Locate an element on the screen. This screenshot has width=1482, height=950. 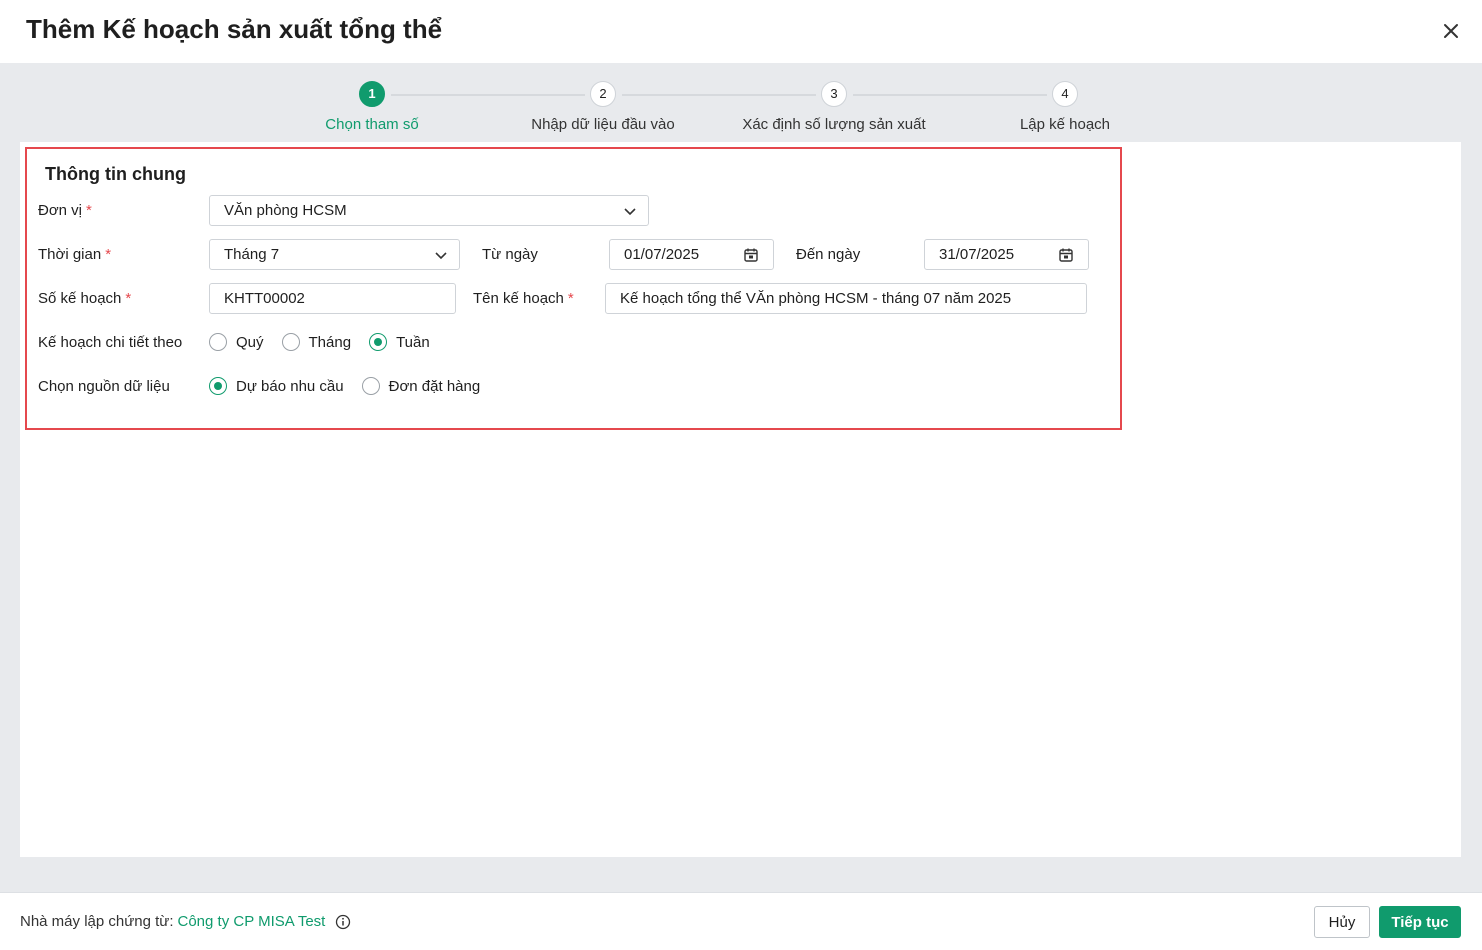
data-source-label: Chọn nguồn dữ liệu is located at coordinates (104, 386).